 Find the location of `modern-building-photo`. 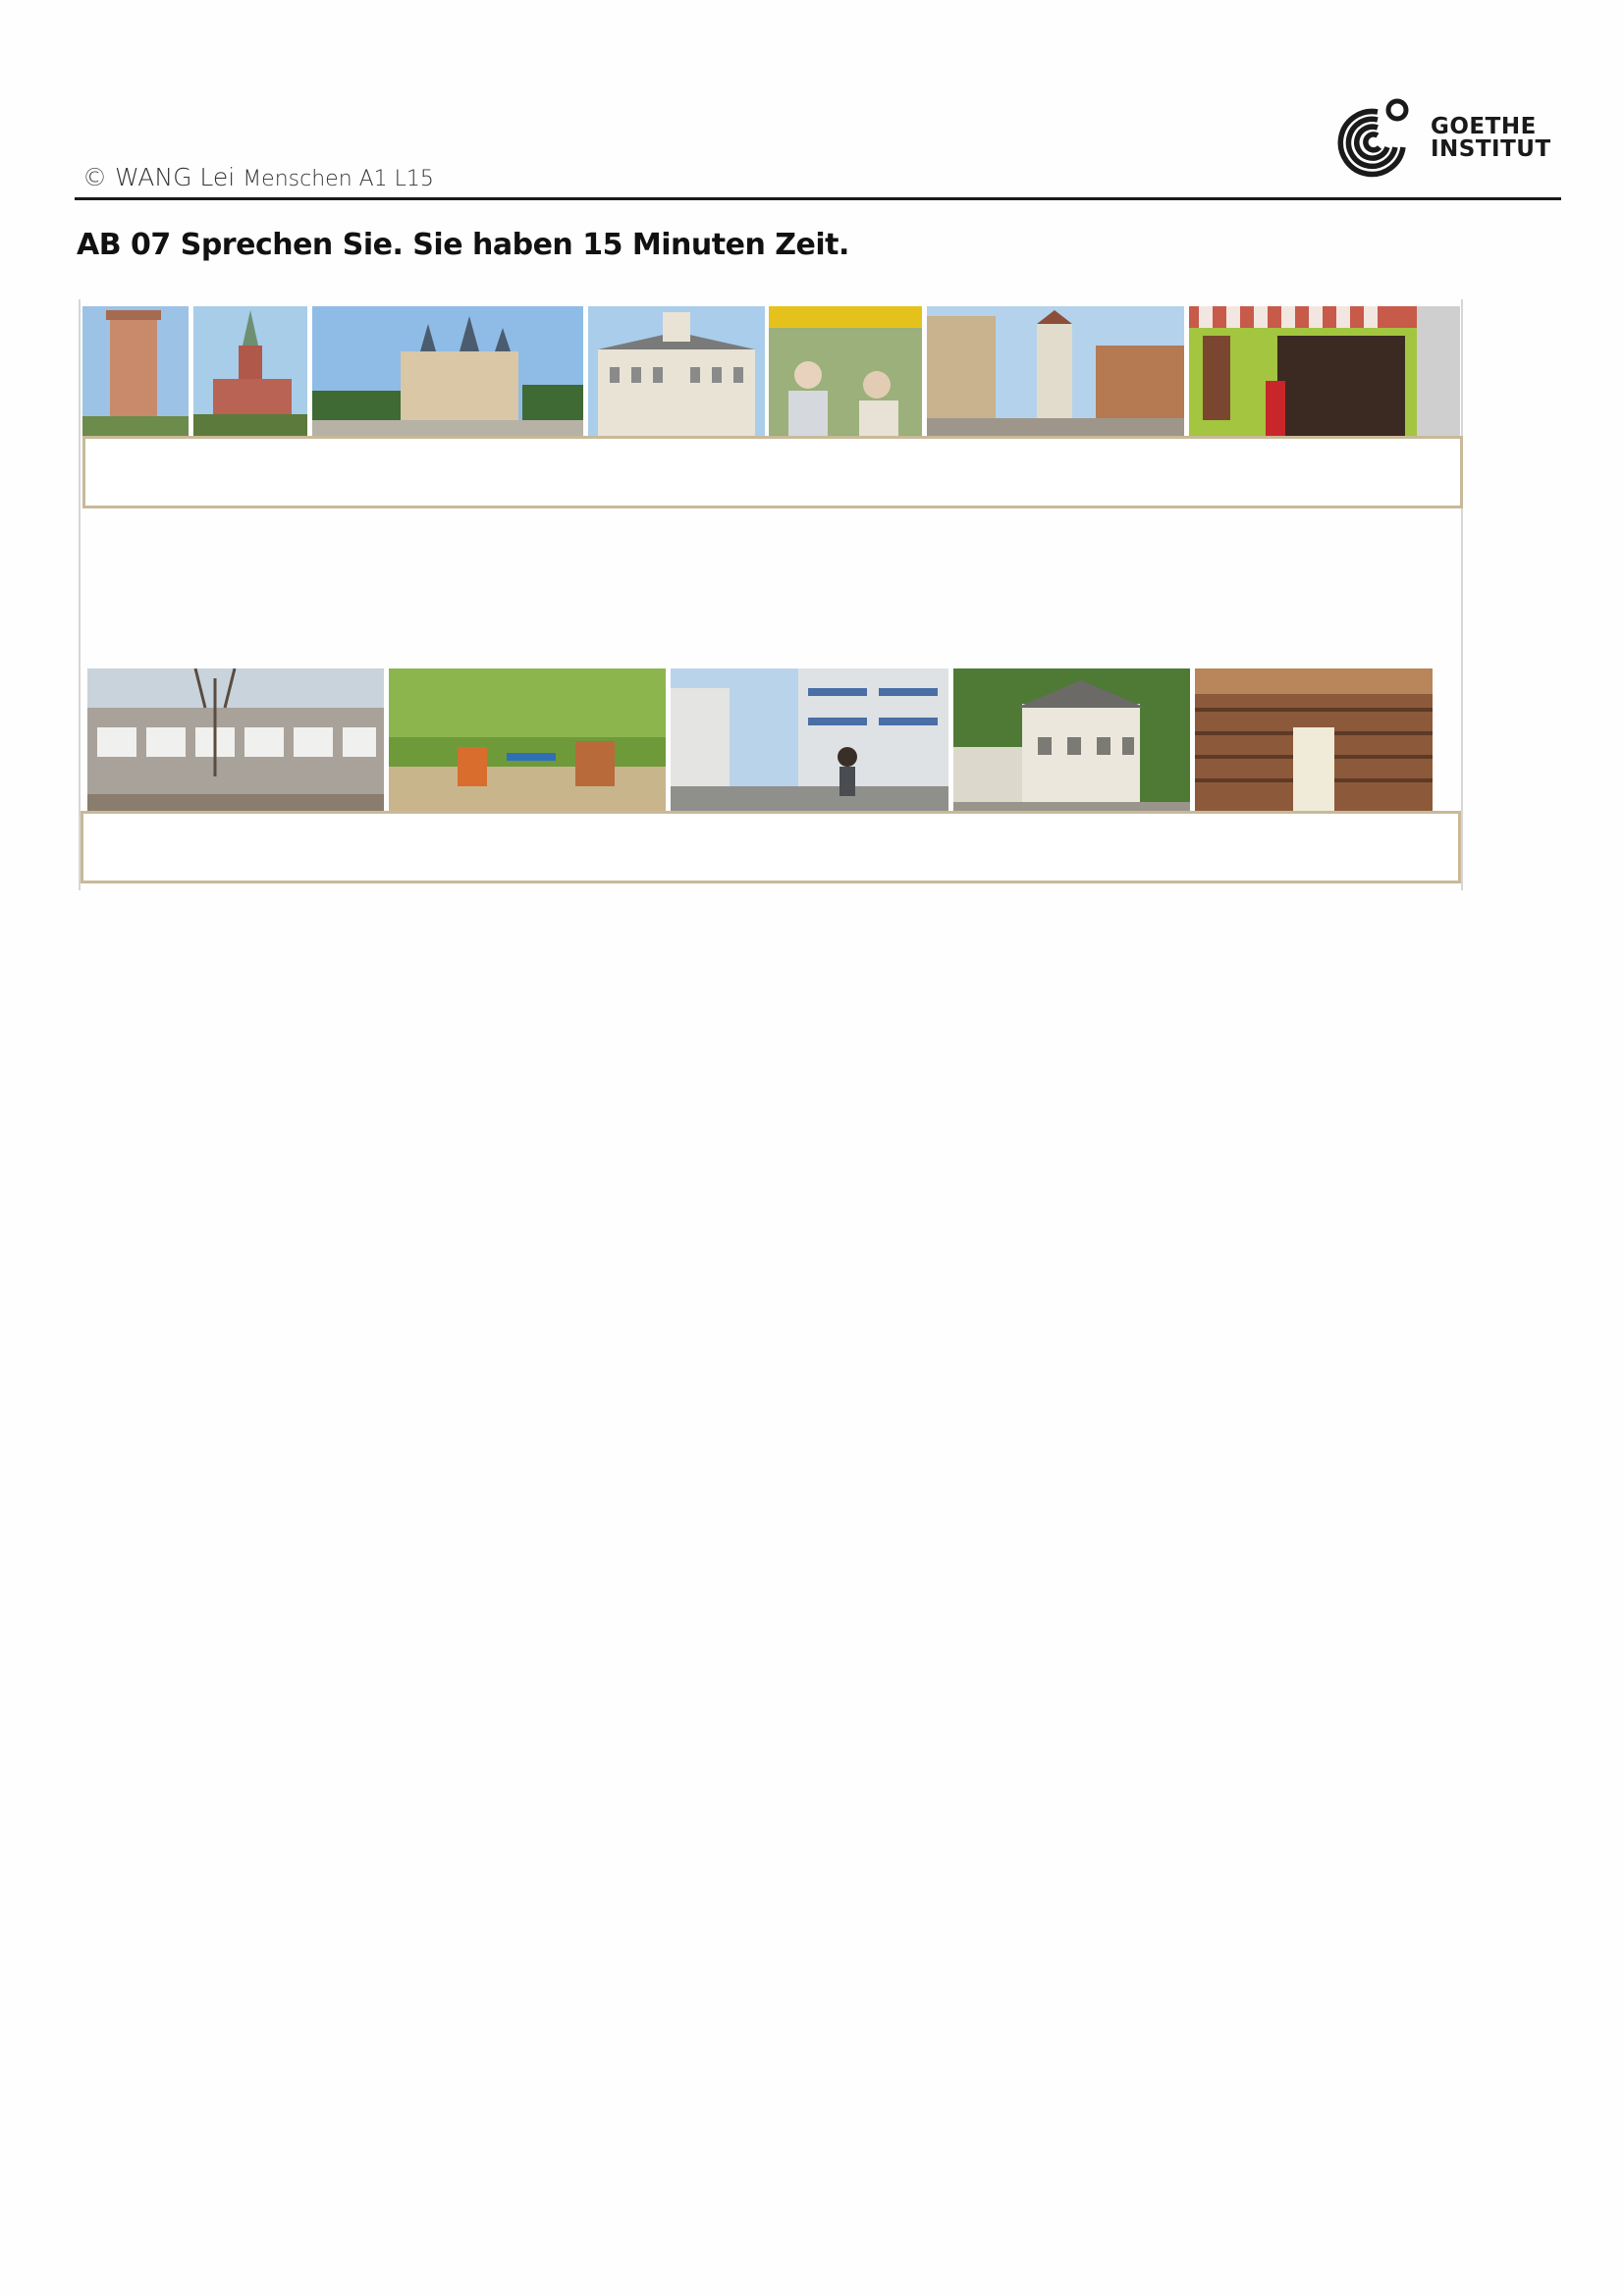

modern-building-photo is located at coordinates (809, 739).